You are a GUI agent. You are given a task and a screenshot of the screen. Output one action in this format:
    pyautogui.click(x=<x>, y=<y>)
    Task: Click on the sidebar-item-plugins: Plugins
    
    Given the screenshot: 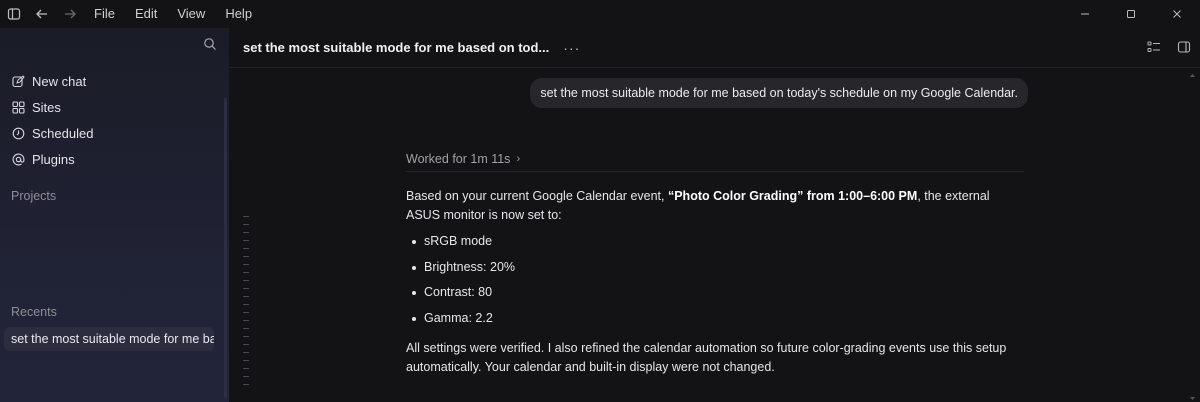 What is the action you would take?
    pyautogui.click(x=114, y=159)
    